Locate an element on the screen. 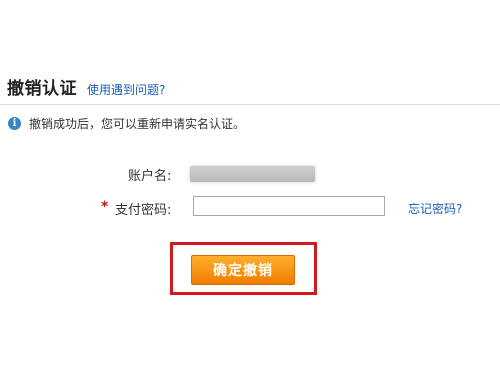 This screenshot has width=500, height=375. page-title: 撤销认证 is located at coordinates (42, 89).